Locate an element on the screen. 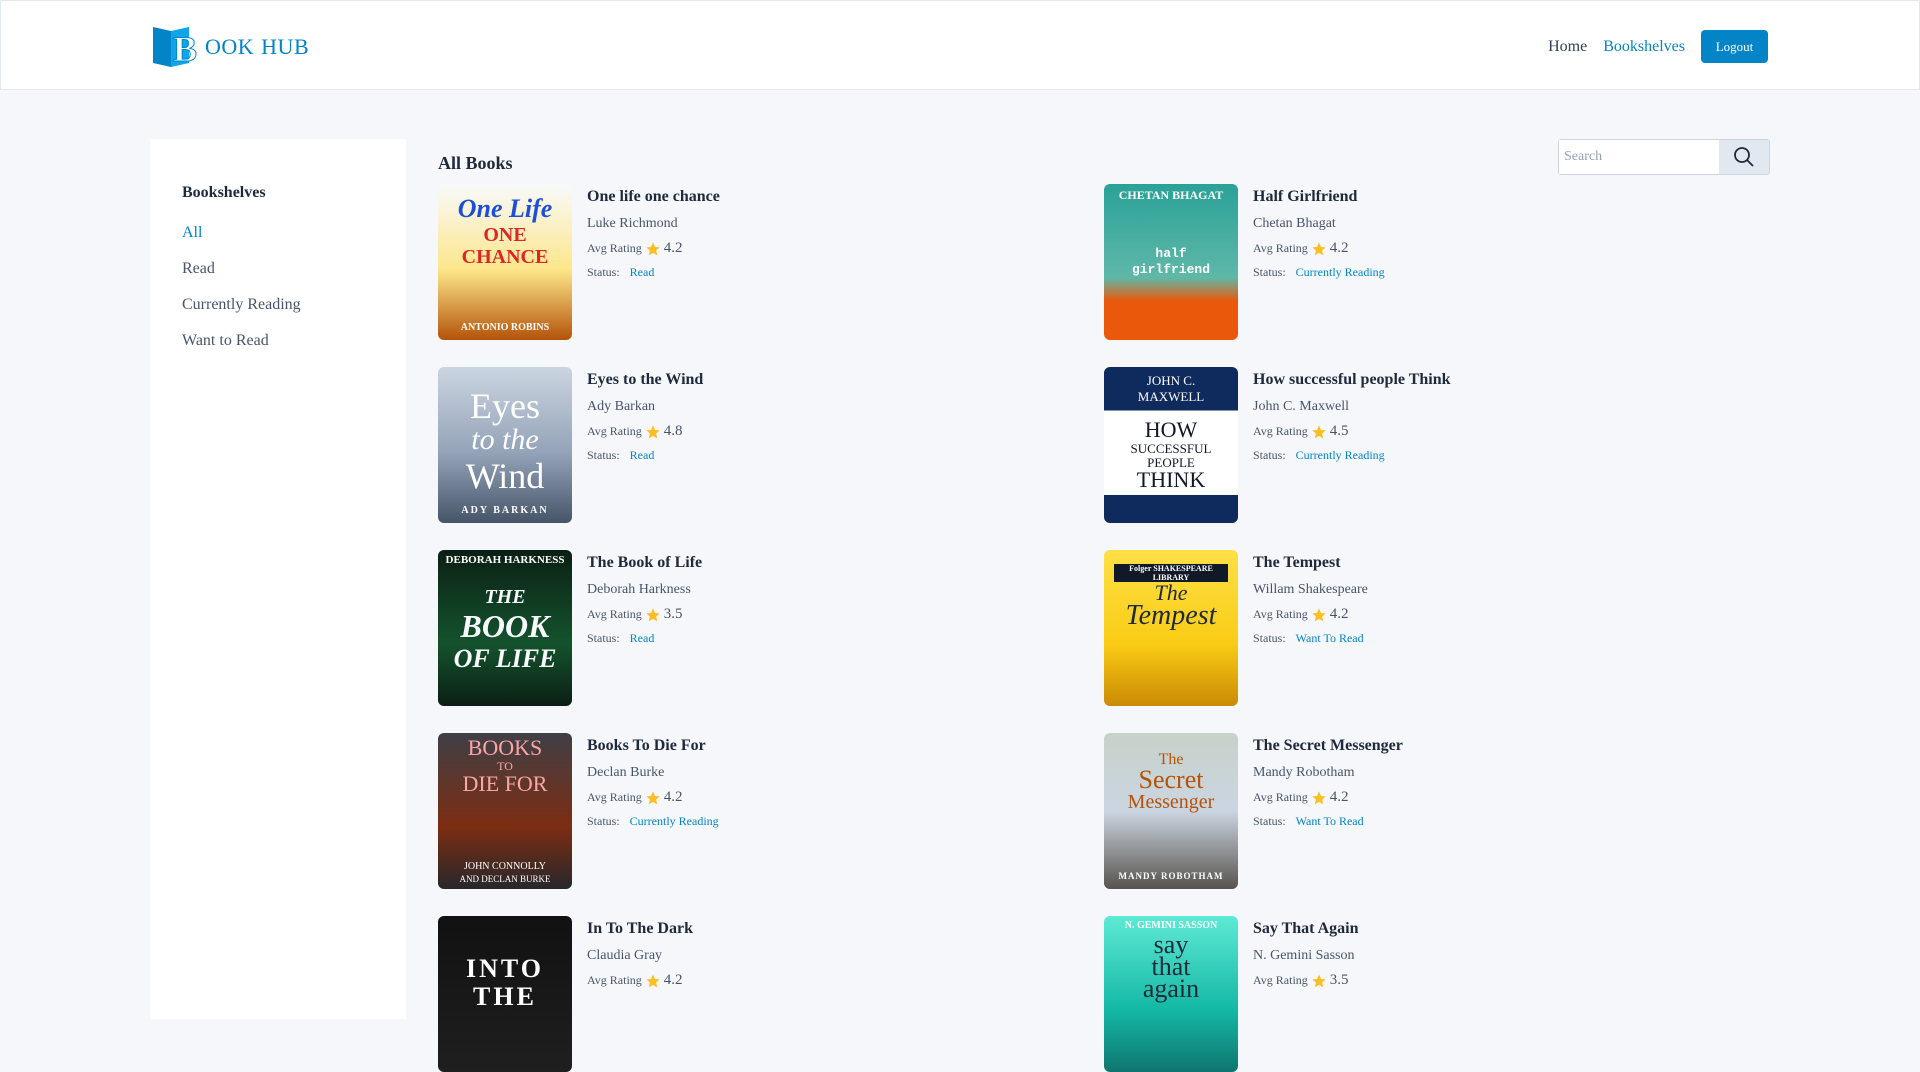  shelf-item-currently-reading: Currently Reading is located at coordinates (241, 305).